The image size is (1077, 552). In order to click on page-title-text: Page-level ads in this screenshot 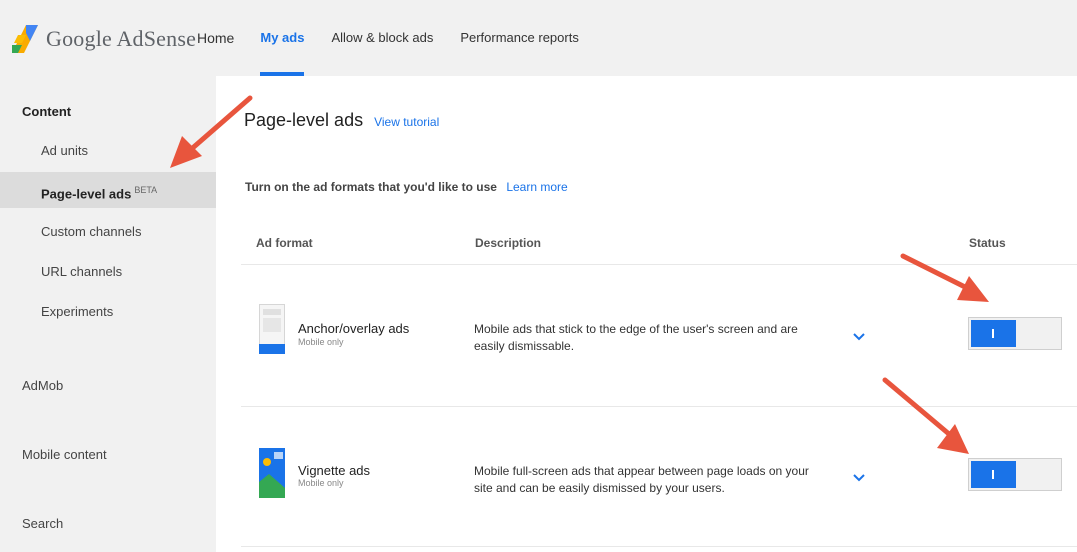, I will do `click(304, 120)`.